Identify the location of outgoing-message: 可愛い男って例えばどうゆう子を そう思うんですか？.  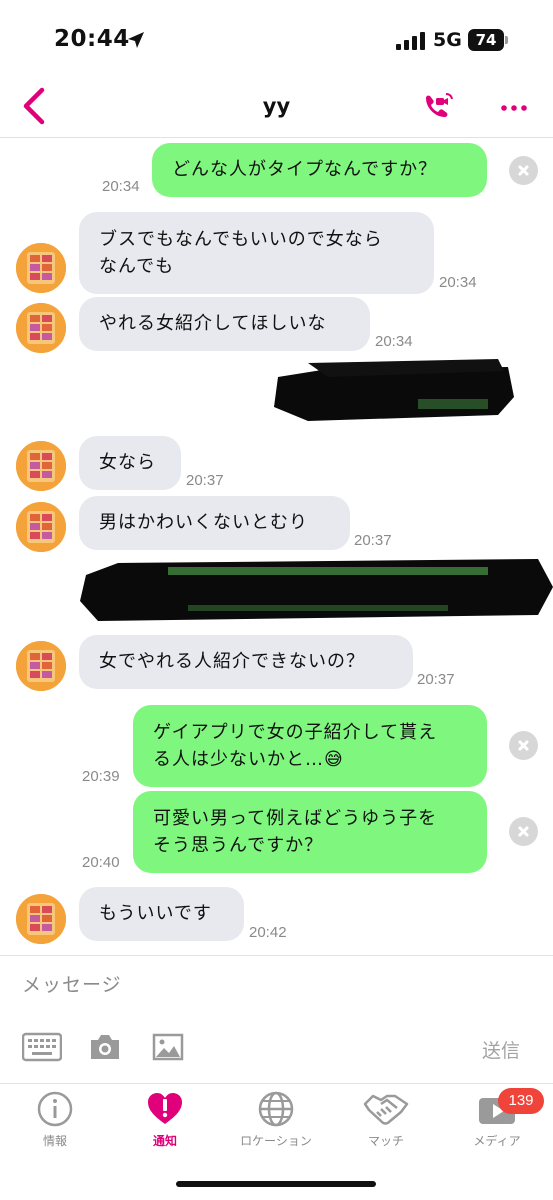
(310, 832).